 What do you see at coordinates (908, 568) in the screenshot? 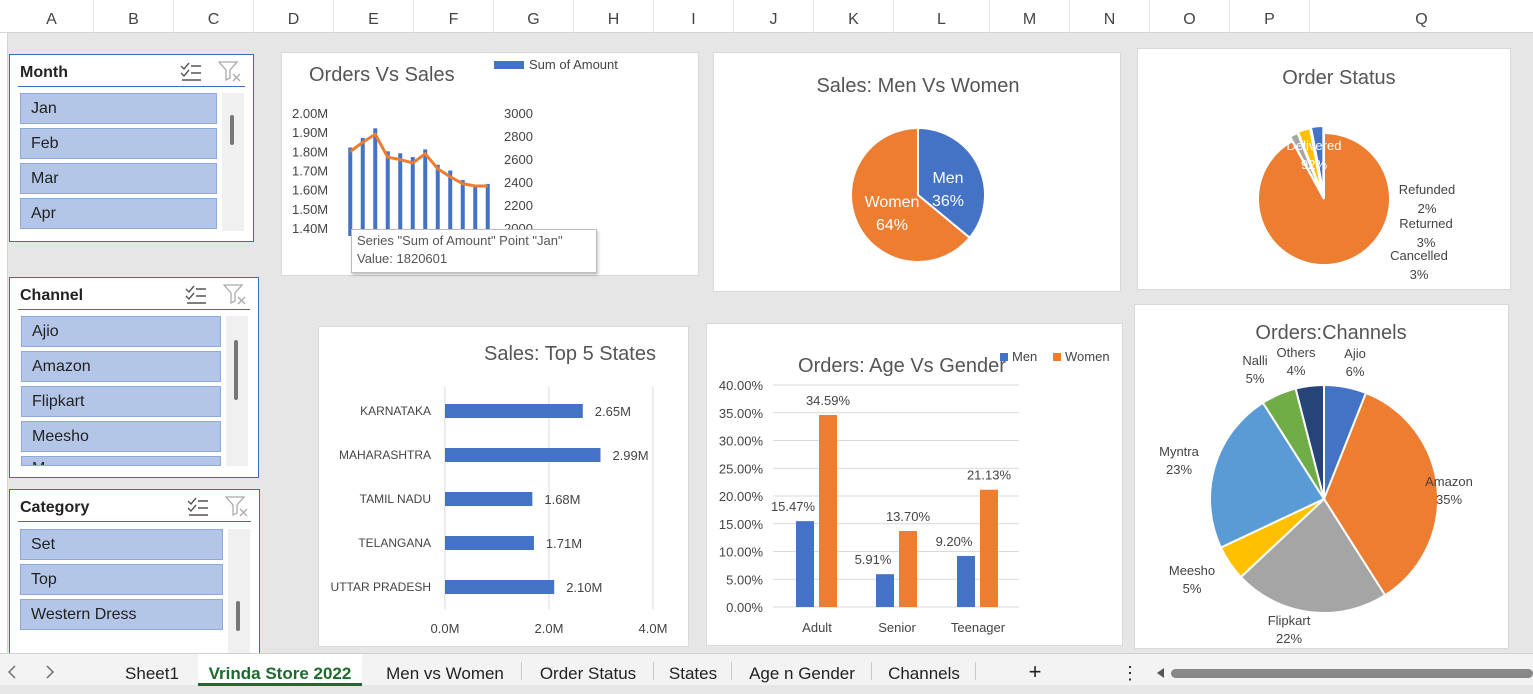
I see `bar-senior-women` at bounding box center [908, 568].